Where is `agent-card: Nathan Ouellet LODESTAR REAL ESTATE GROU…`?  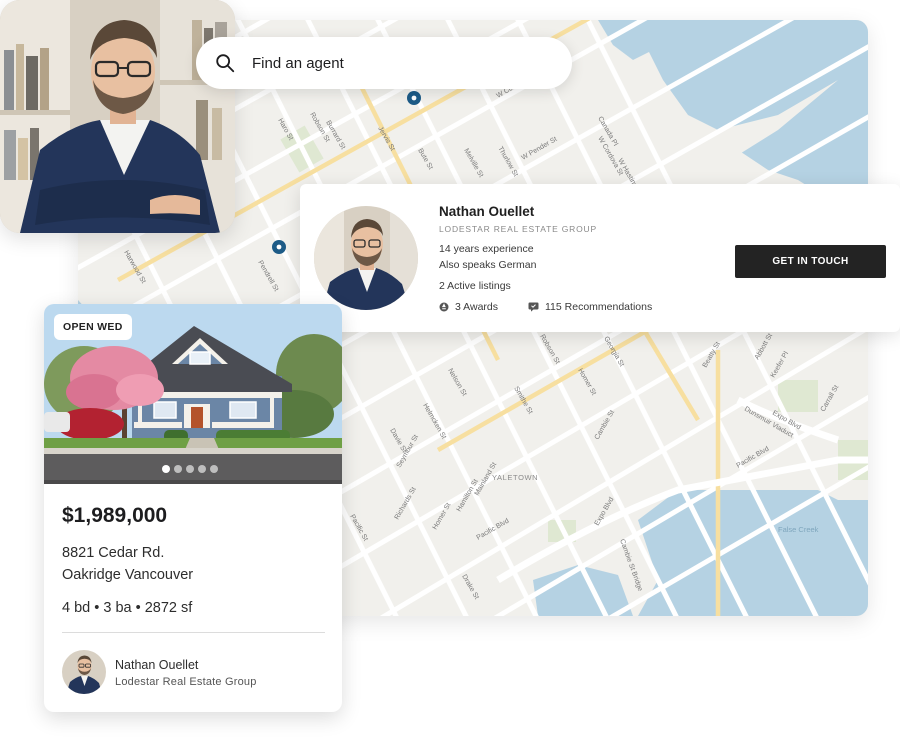
agent-card: Nathan Ouellet LODESTAR REAL ESTATE GROU… is located at coordinates (600, 258).